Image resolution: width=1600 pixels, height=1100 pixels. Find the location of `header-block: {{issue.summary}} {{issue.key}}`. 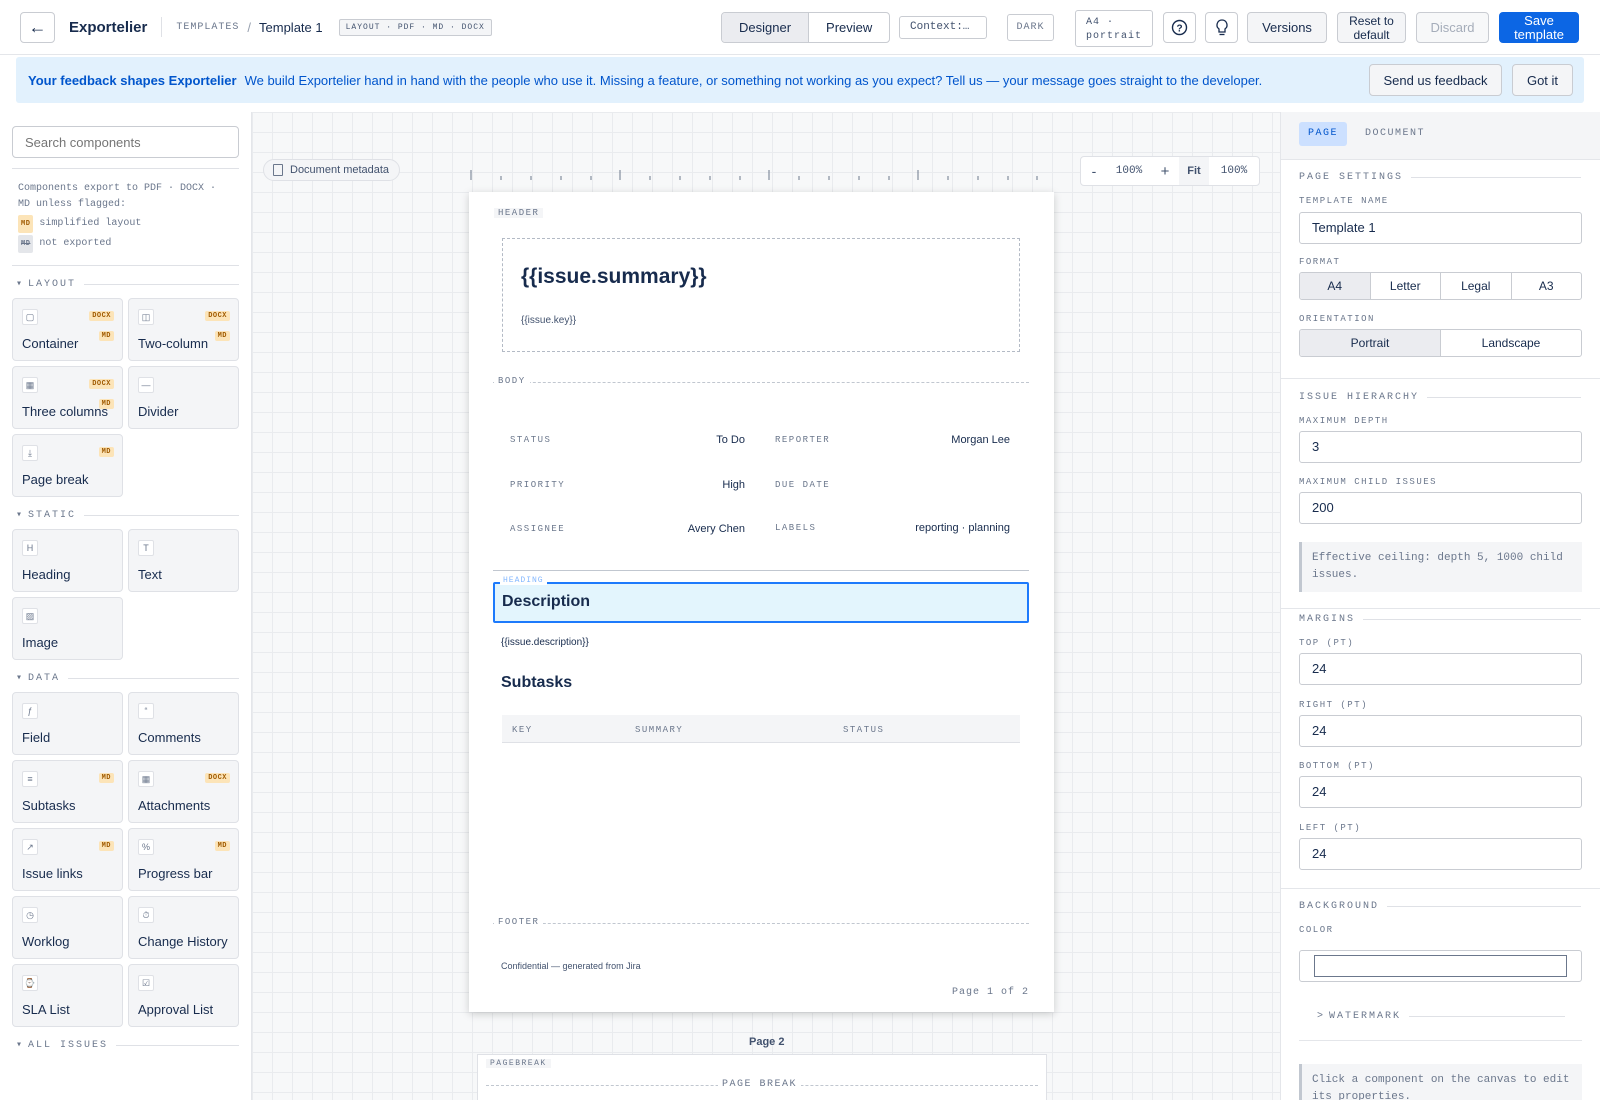

header-block: {{issue.summary}} {{issue.key}} is located at coordinates (761, 295).